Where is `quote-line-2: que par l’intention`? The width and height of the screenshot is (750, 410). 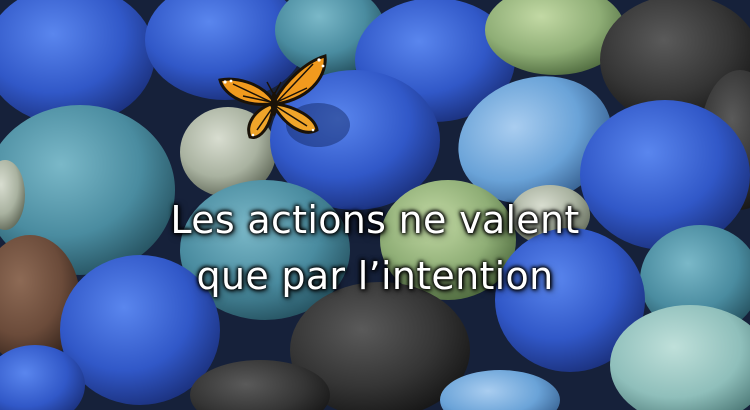
quote-line-2: que par l’intention is located at coordinates (375, 276).